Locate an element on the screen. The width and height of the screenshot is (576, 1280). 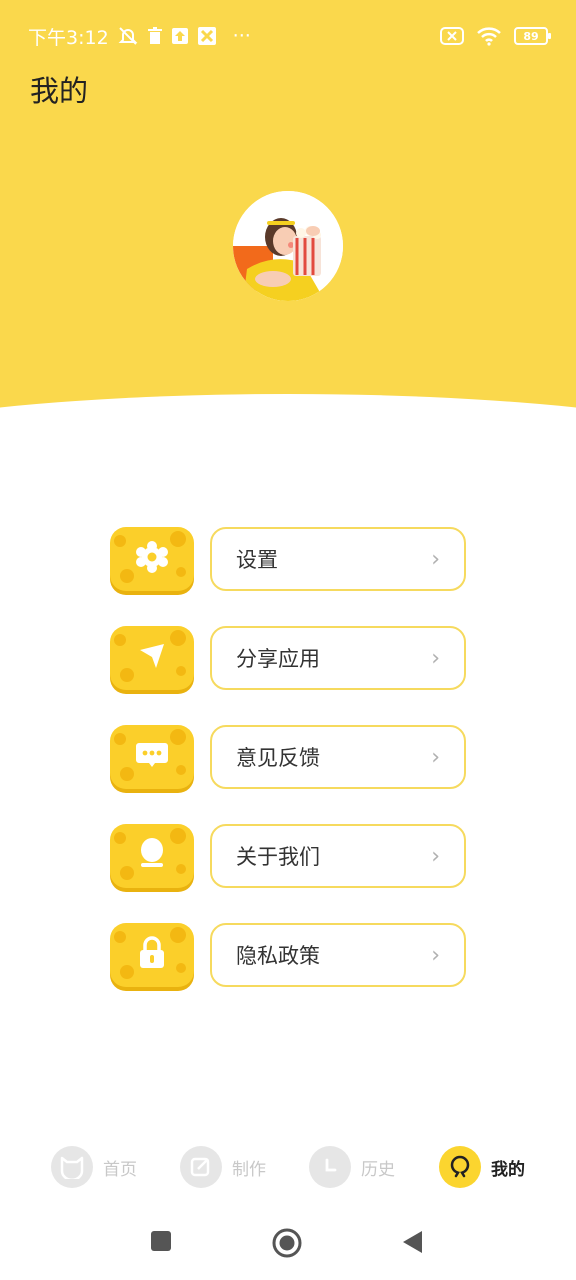
avatar is located at coordinates (288, 246).